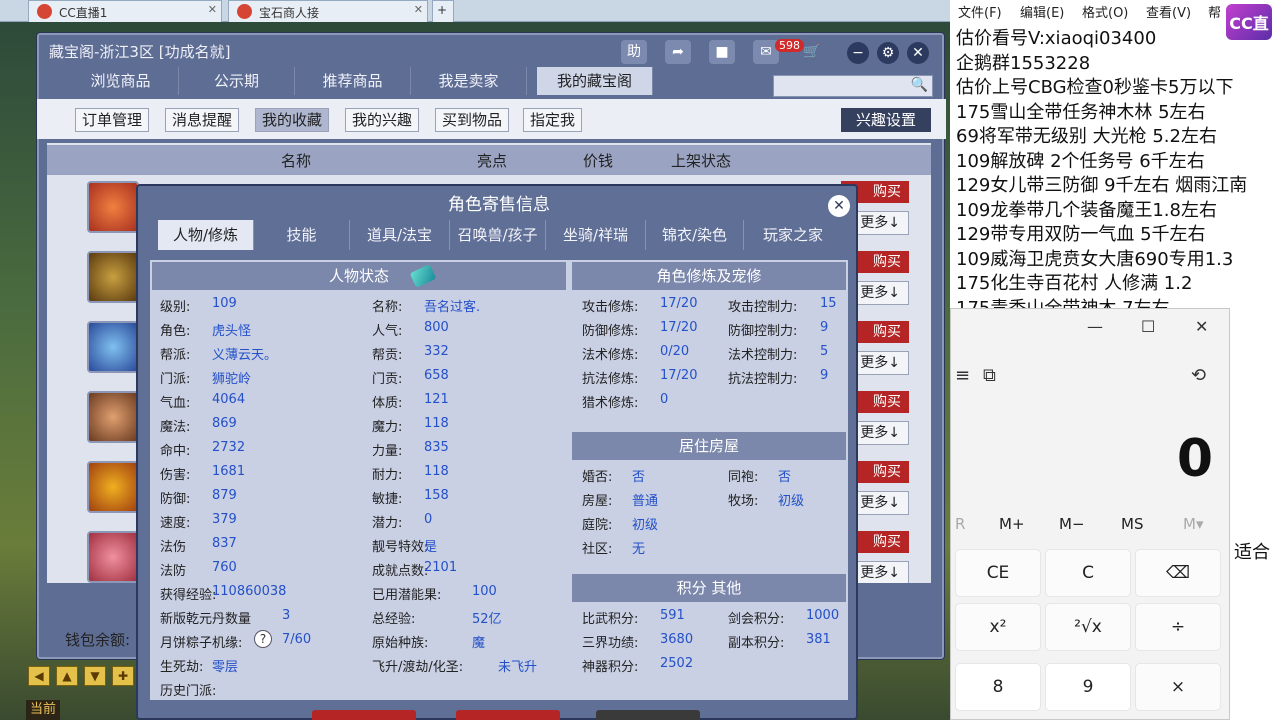 Image resolution: width=1280 pixels, height=720 pixels. What do you see at coordinates (823, 615) in the screenshot?
I see `stat-value: 1000` at bounding box center [823, 615].